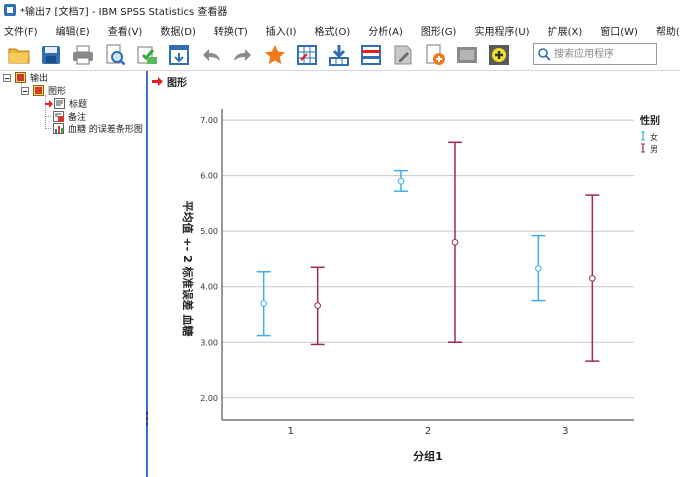  Describe the element at coordinates (501, 30) in the screenshot. I see `menu-utilities: 实用程序(U)` at that location.